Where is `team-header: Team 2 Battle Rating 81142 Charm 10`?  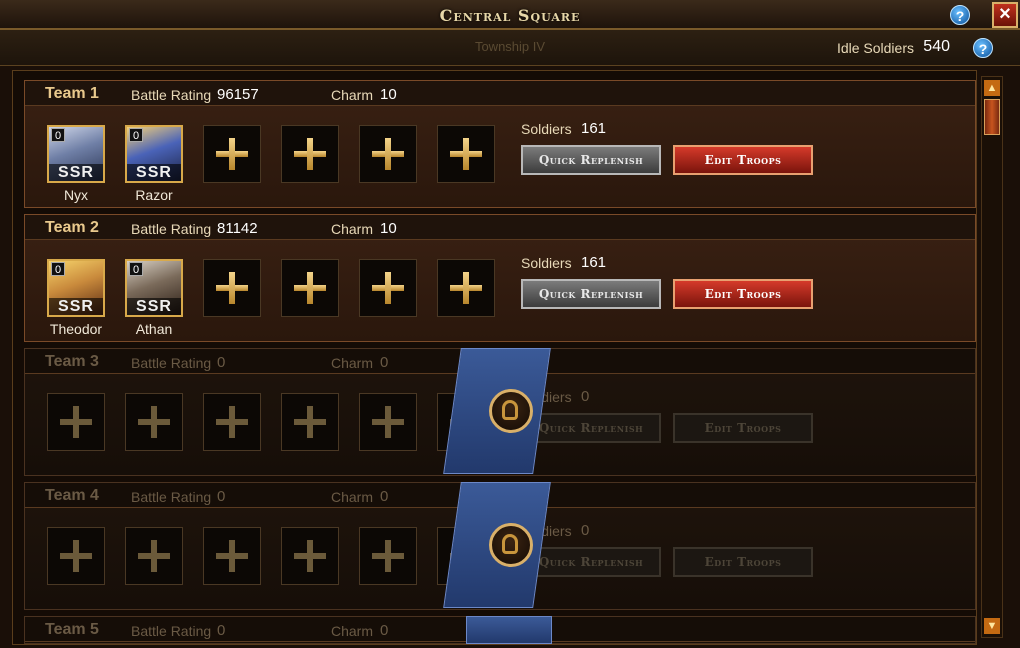
team-header: Team 2 Battle Rating 81142 Charm 10 is located at coordinates (500, 227).